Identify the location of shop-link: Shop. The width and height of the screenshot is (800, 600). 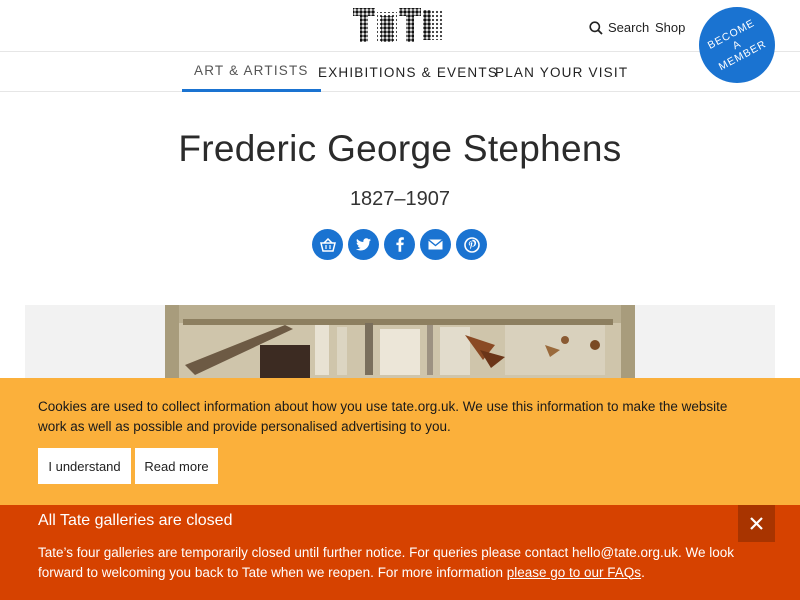
(670, 27).